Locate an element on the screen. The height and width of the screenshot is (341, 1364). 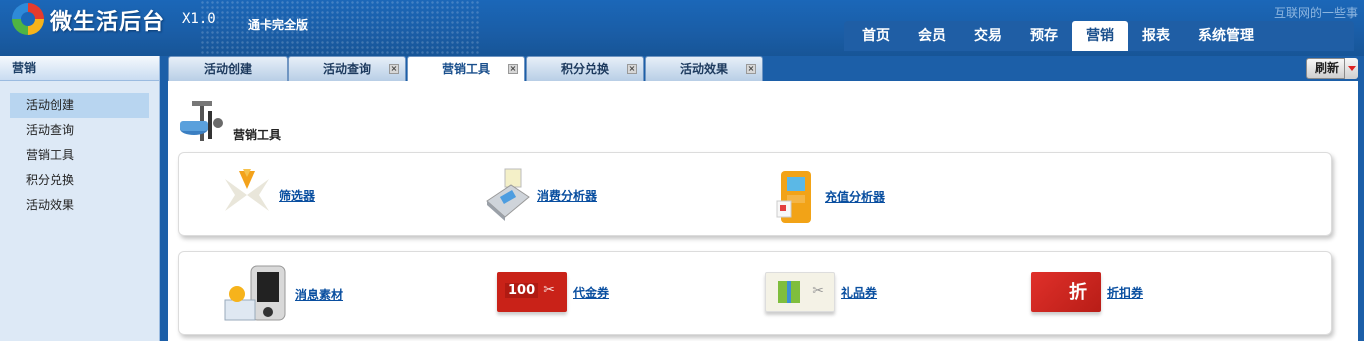
gift-coupon-link: 礼品券 is located at coordinates (859, 292).